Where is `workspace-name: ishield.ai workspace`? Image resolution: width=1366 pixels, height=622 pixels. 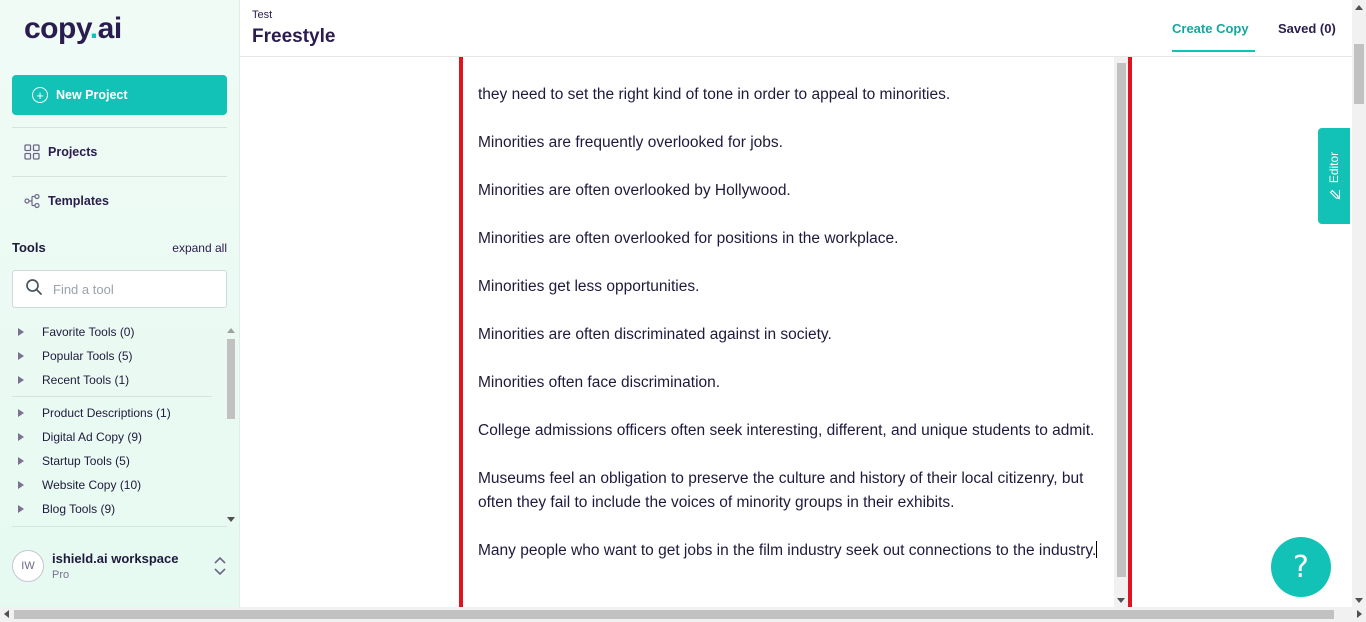 workspace-name: ishield.ai workspace is located at coordinates (115, 558).